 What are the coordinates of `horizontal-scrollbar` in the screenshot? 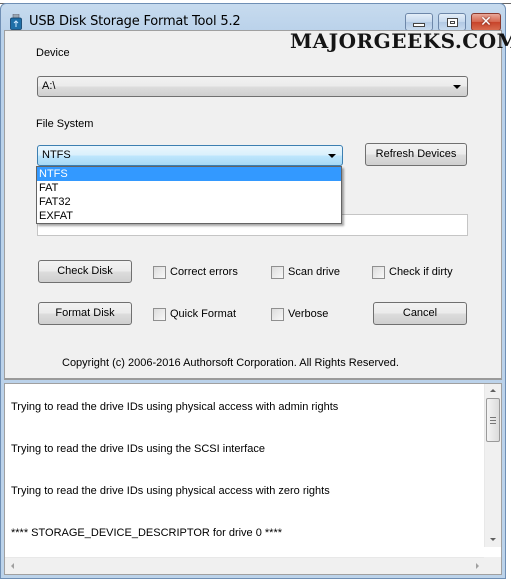 It's located at (245, 565).